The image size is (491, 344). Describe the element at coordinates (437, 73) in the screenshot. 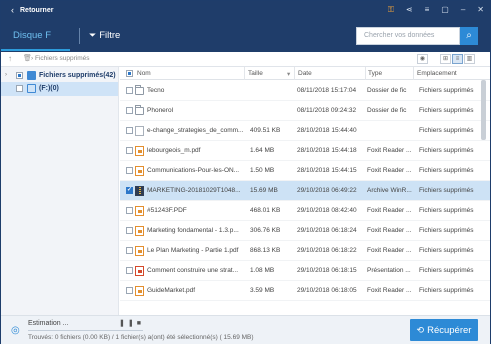

I see `column-location: Emplacement` at that location.